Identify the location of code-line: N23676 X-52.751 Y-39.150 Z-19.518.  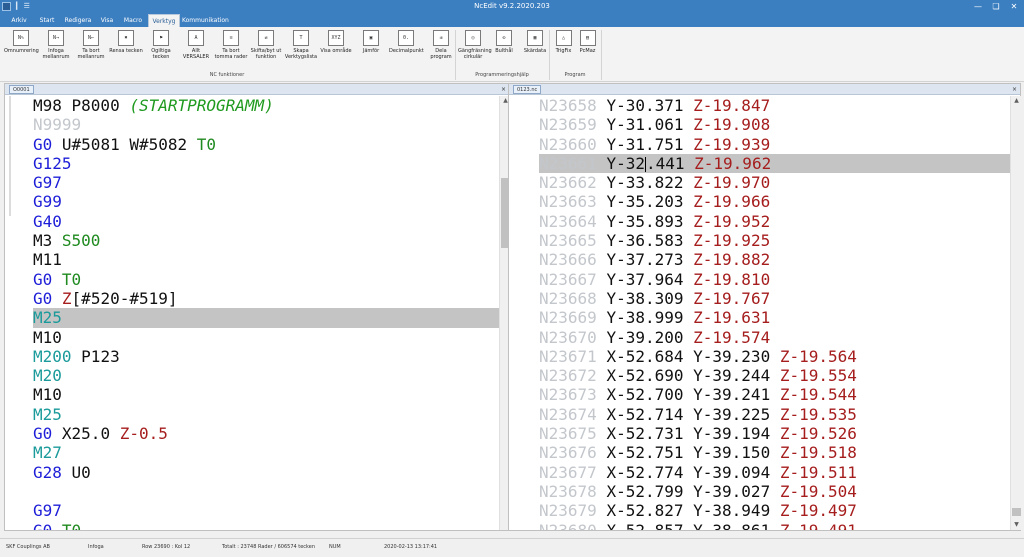
(774, 452).